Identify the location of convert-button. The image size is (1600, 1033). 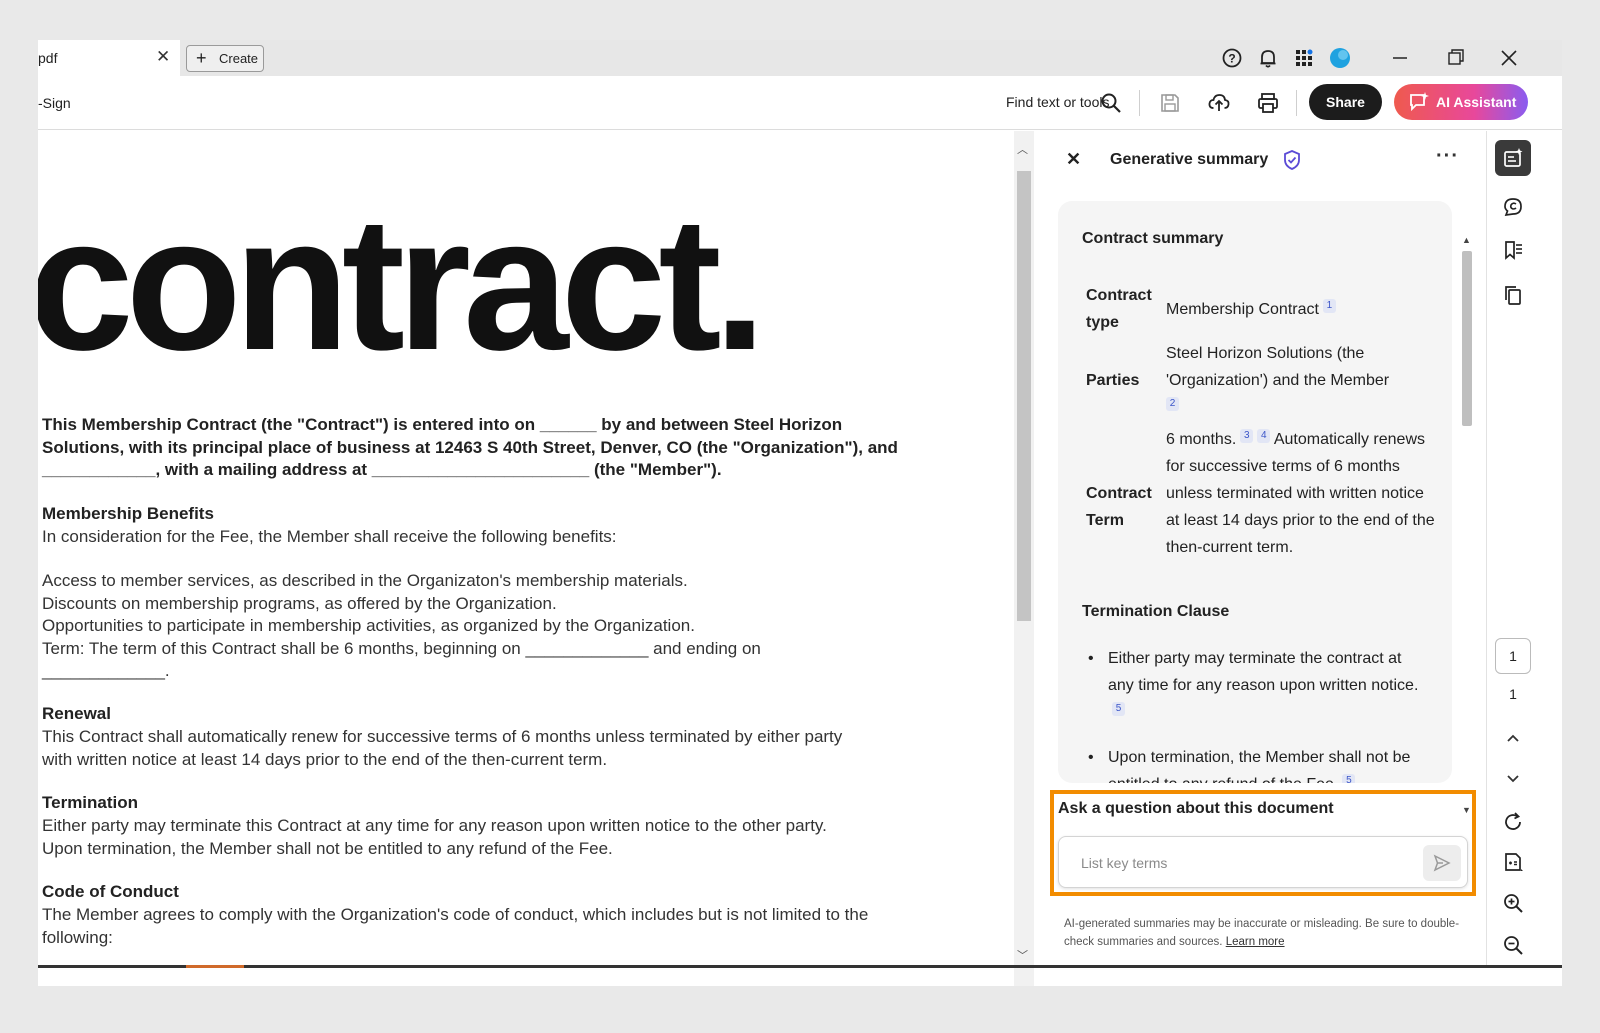
(1513, 862).